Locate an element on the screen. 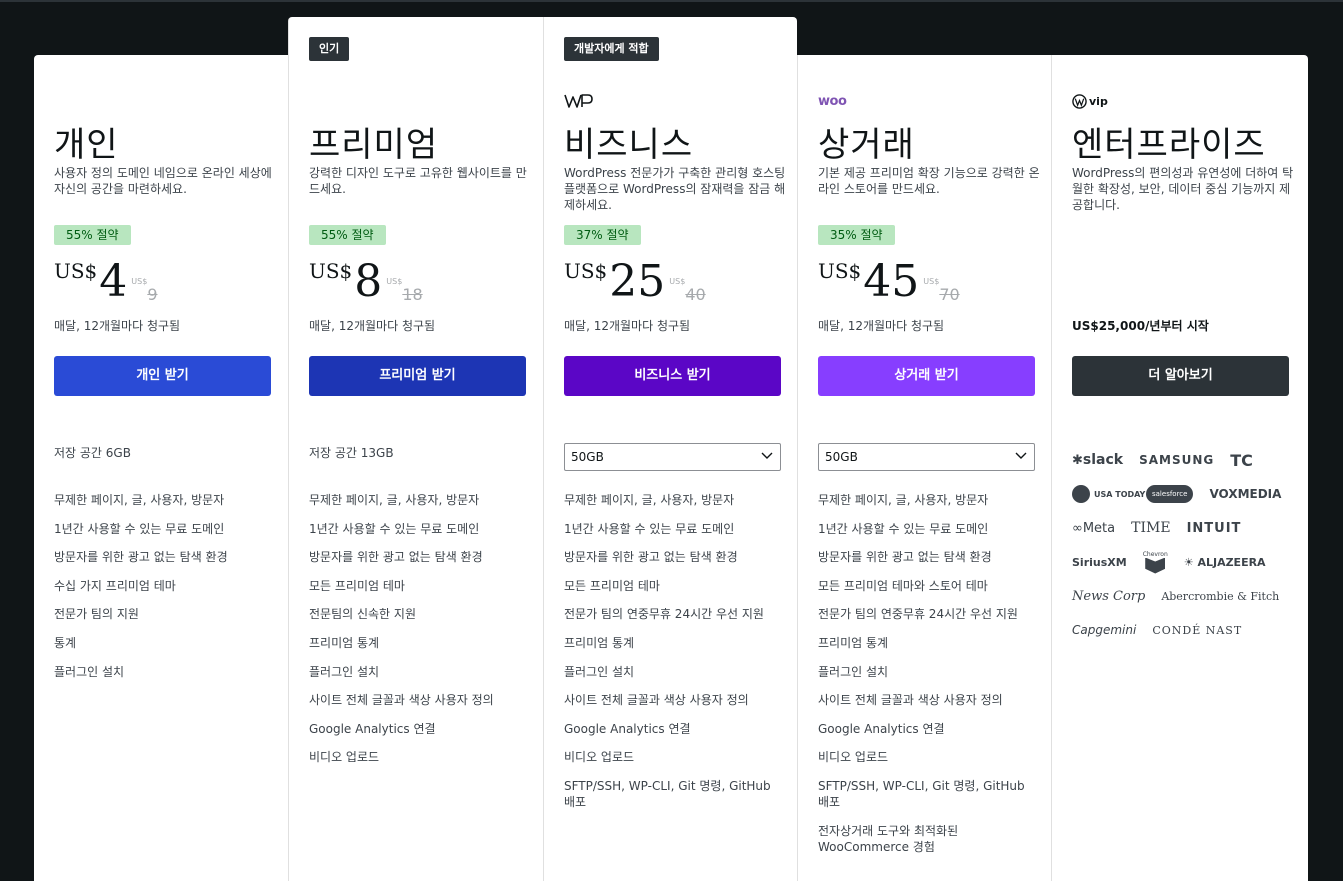 Image resolution: width=1343 pixels, height=881 pixels. wordpress-icon is located at coordinates (1079, 101).